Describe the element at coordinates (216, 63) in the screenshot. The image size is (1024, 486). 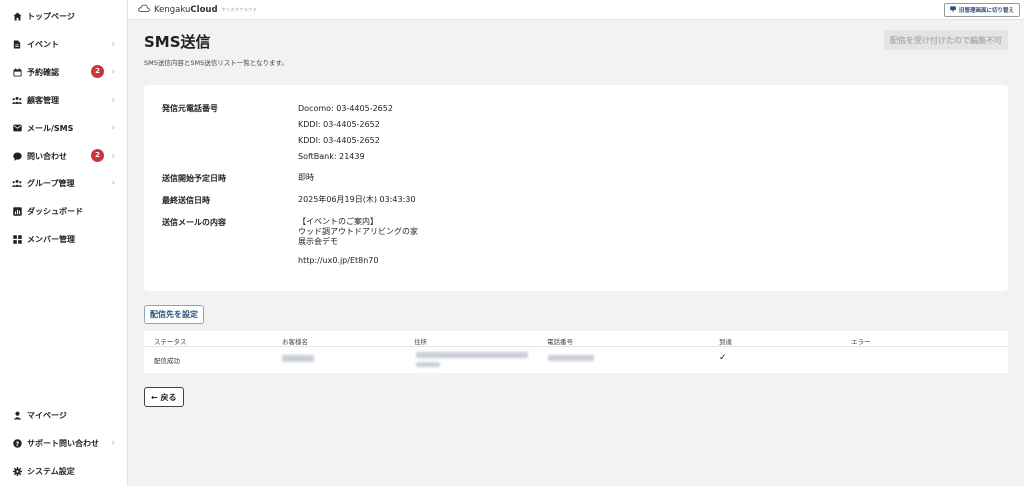
I see `page-subtitle: SMS送信内容とSMS送信リスト一覧となります。` at that location.